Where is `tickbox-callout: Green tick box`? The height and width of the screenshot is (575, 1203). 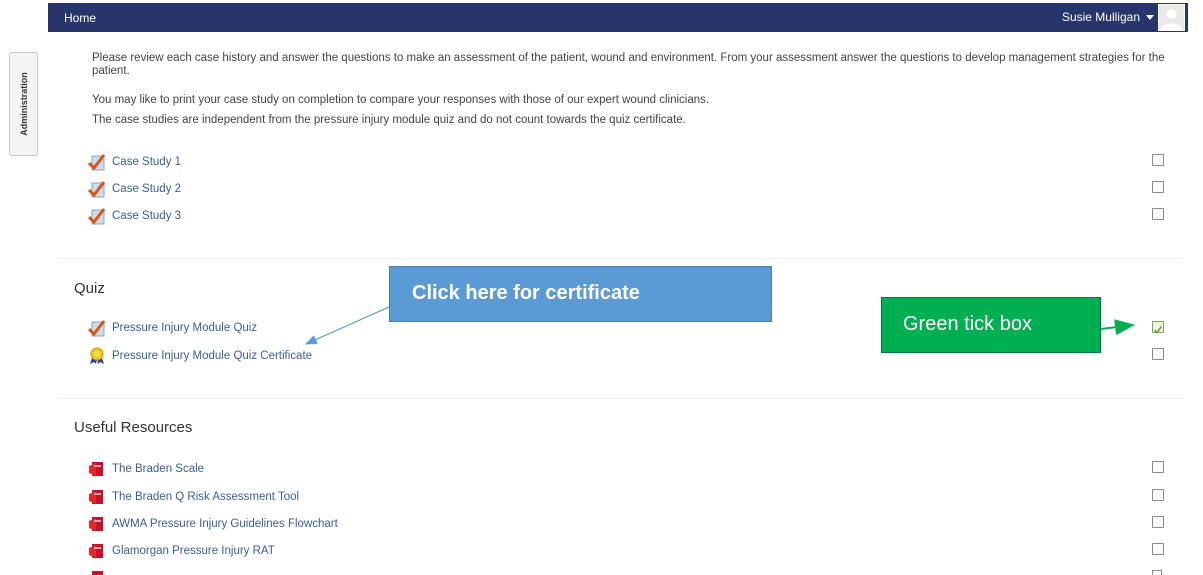 tickbox-callout: Green tick box is located at coordinates (991, 325).